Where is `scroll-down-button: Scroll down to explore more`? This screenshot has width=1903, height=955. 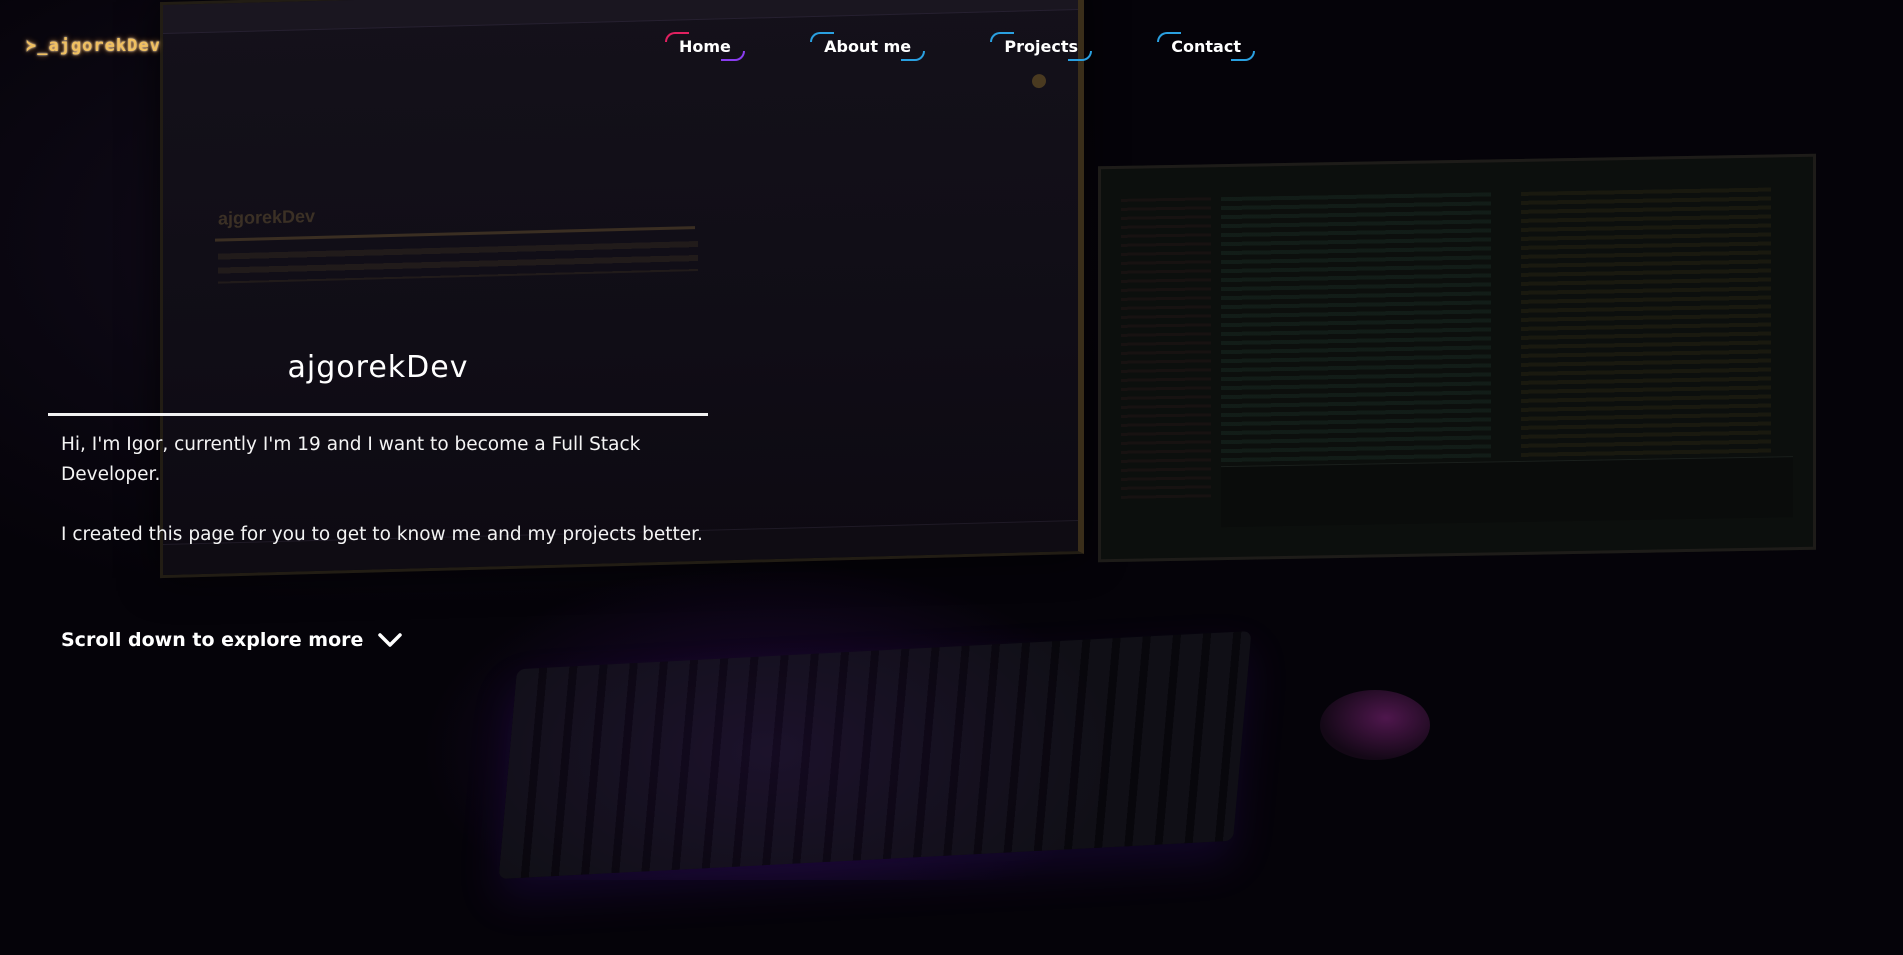
scroll-down-button: Scroll down to explore more is located at coordinates (232, 640).